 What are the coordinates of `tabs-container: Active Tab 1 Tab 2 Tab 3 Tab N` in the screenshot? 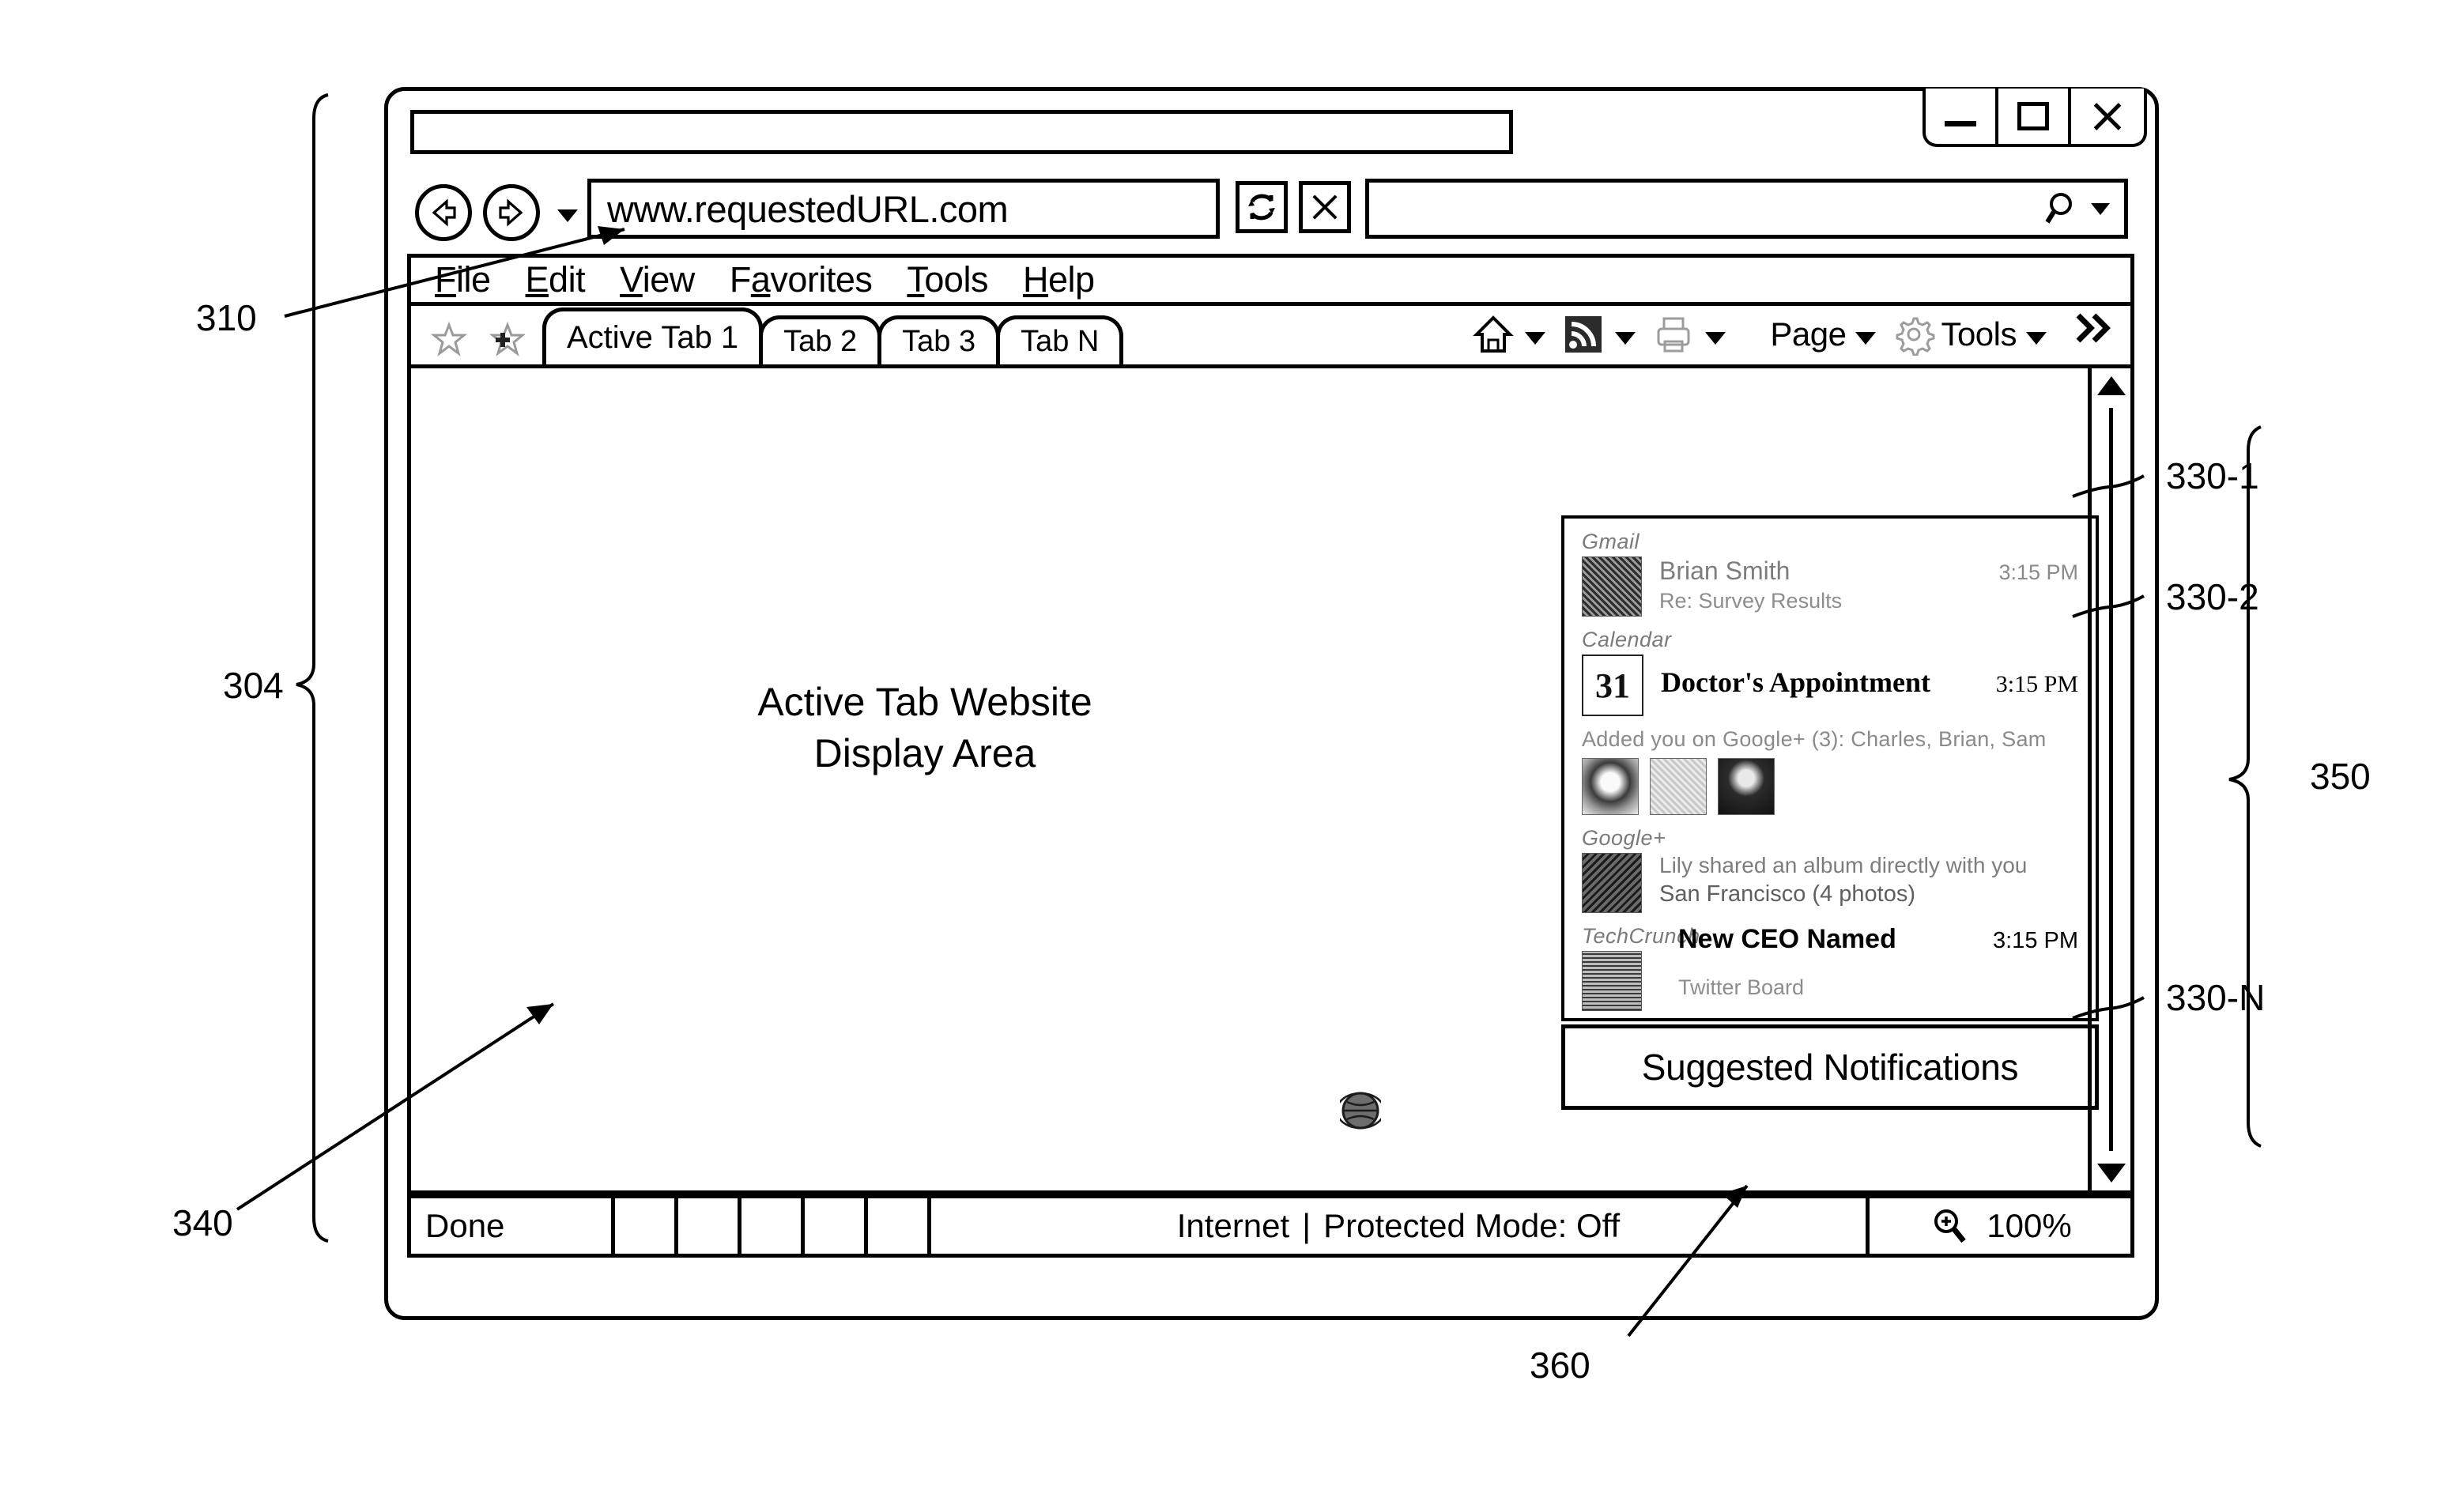 It's located at (833, 335).